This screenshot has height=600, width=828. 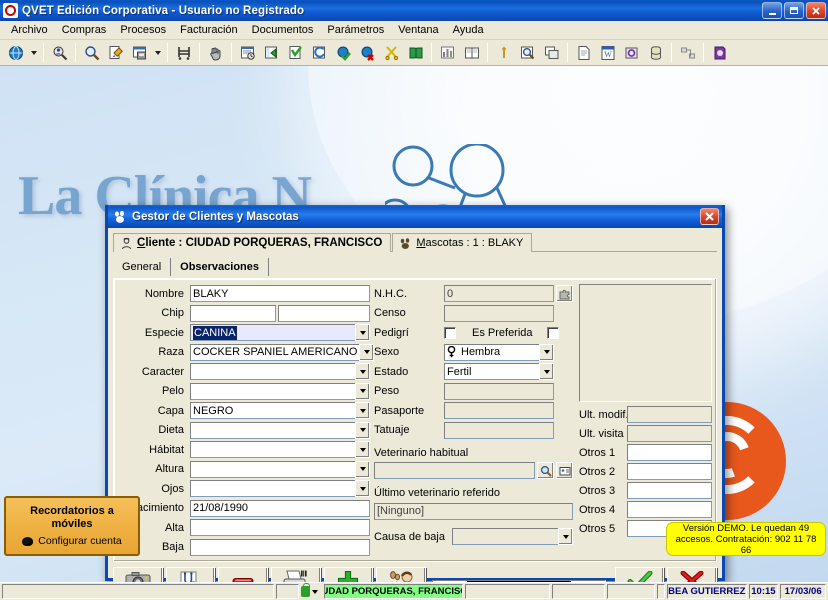 What do you see at coordinates (794, 10) in the screenshot?
I see `maximize-button` at bounding box center [794, 10].